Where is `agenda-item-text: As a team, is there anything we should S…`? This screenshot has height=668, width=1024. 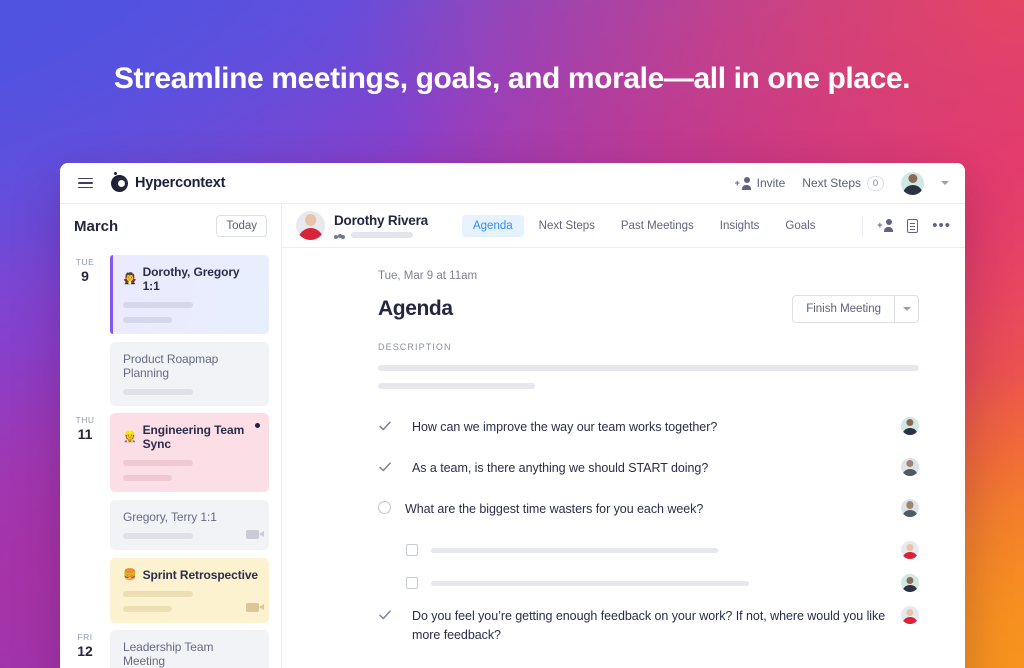 agenda-item-text: As a team, is there anything we should S… is located at coordinates (642, 468).